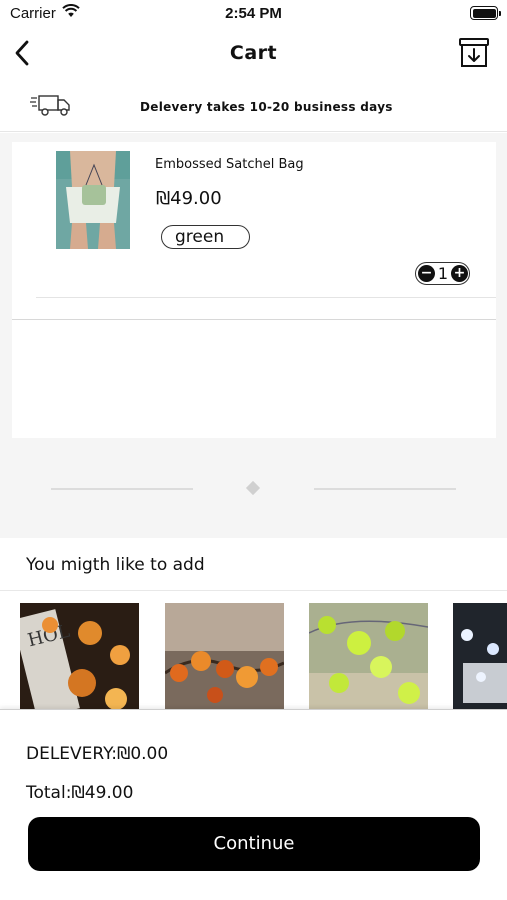 The height and width of the screenshot is (900, 507). Describe the element at coordinates (205, 237) in the screenshot. I see `variant-color-badge: green` at that location.